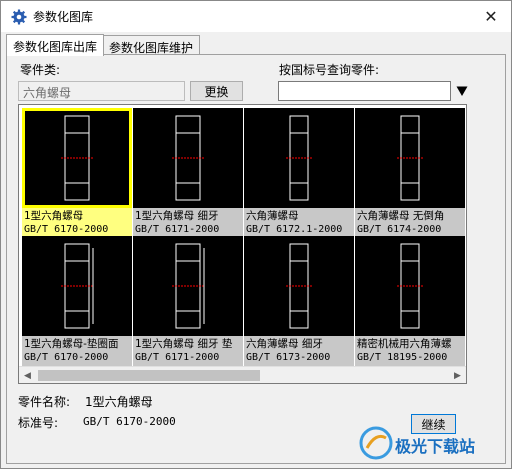 The height and width of the screenshot is (469, 512). I want to click on part-caption: 六角薄螺母 GB/T 6172.1-2000, so click(299, 223).